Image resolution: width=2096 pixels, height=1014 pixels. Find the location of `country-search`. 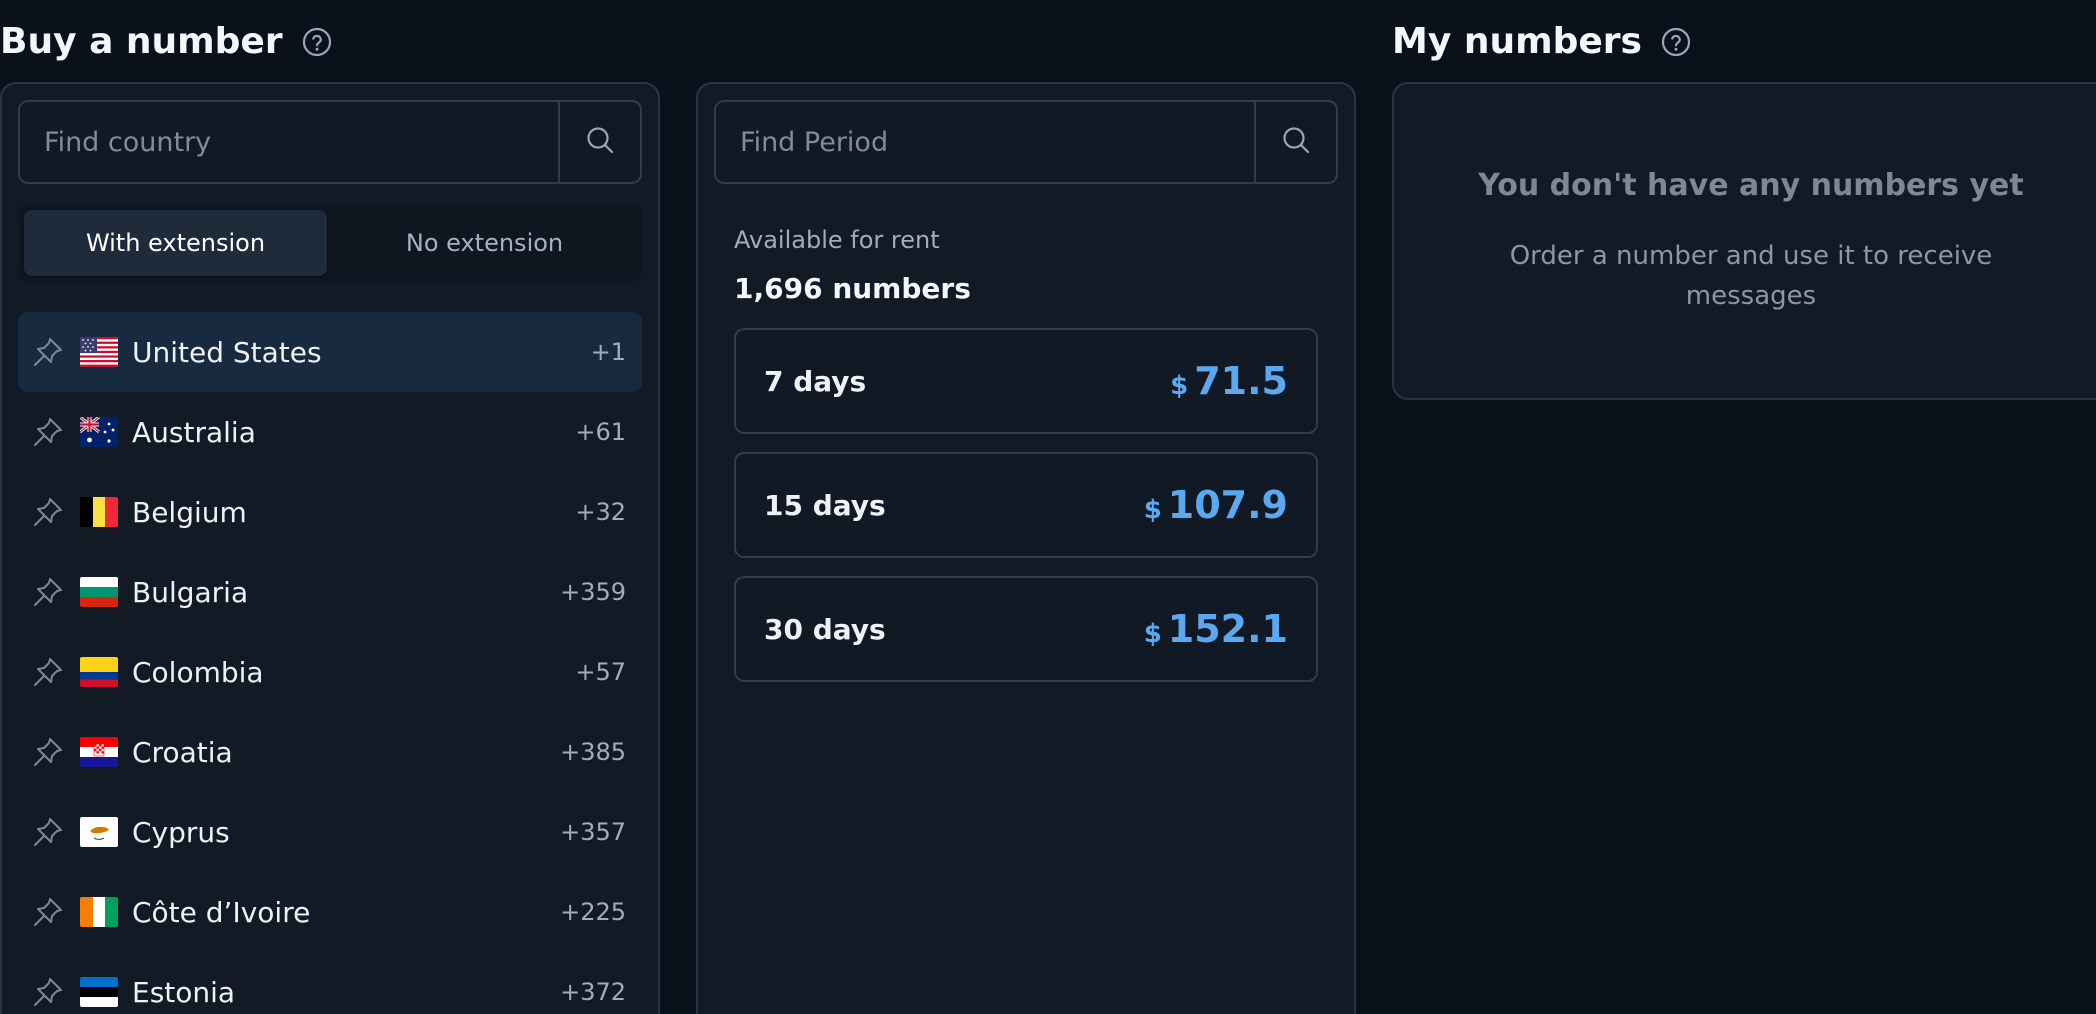

country-search is located at coordinates (330, 142).